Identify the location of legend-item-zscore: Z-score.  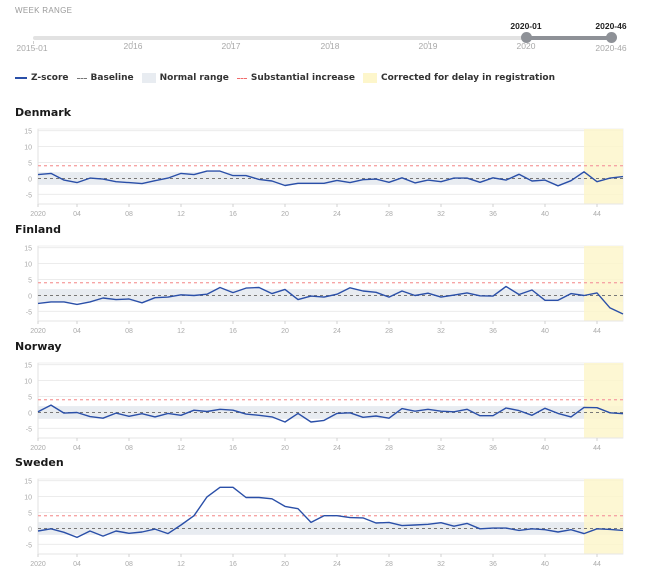
(42, 78).